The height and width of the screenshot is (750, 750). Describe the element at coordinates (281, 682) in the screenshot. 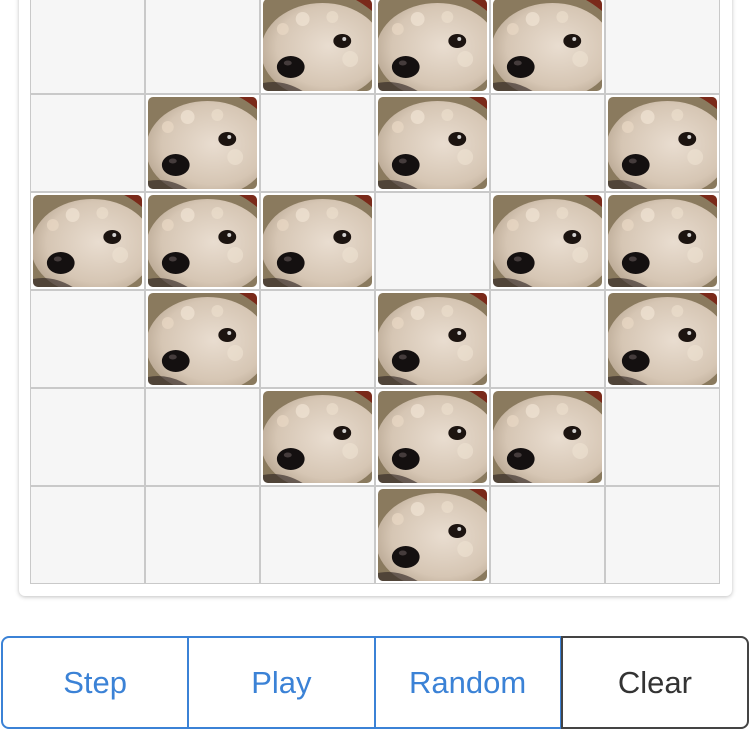

I see `play-button: Play` at that location.